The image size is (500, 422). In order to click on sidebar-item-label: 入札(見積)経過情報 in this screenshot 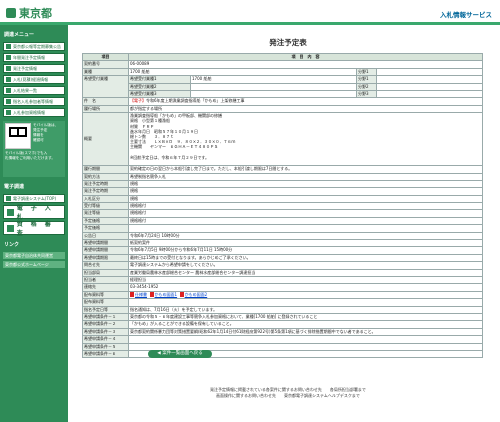, I will do `click(31, 79)`.